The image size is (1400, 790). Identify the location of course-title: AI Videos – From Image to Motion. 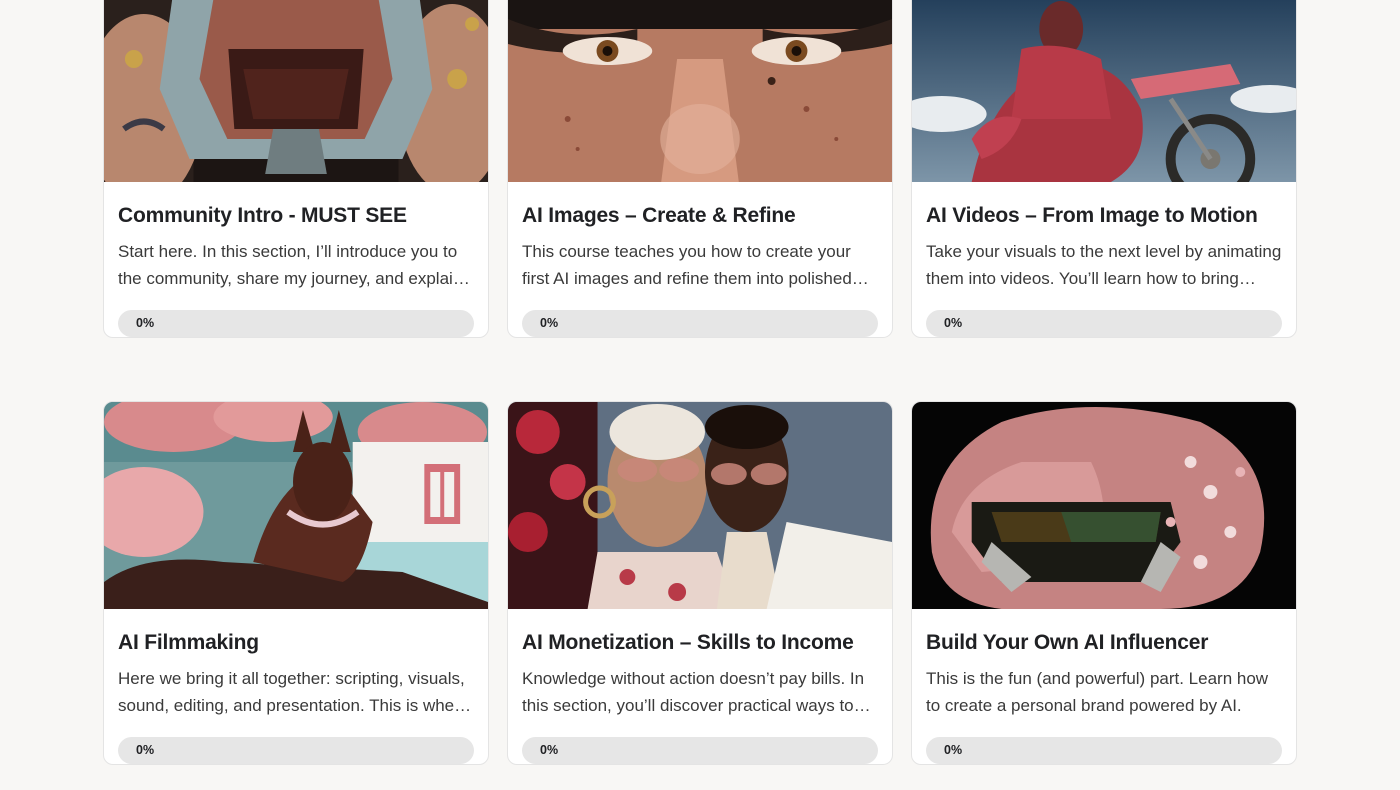
(1092, 215).